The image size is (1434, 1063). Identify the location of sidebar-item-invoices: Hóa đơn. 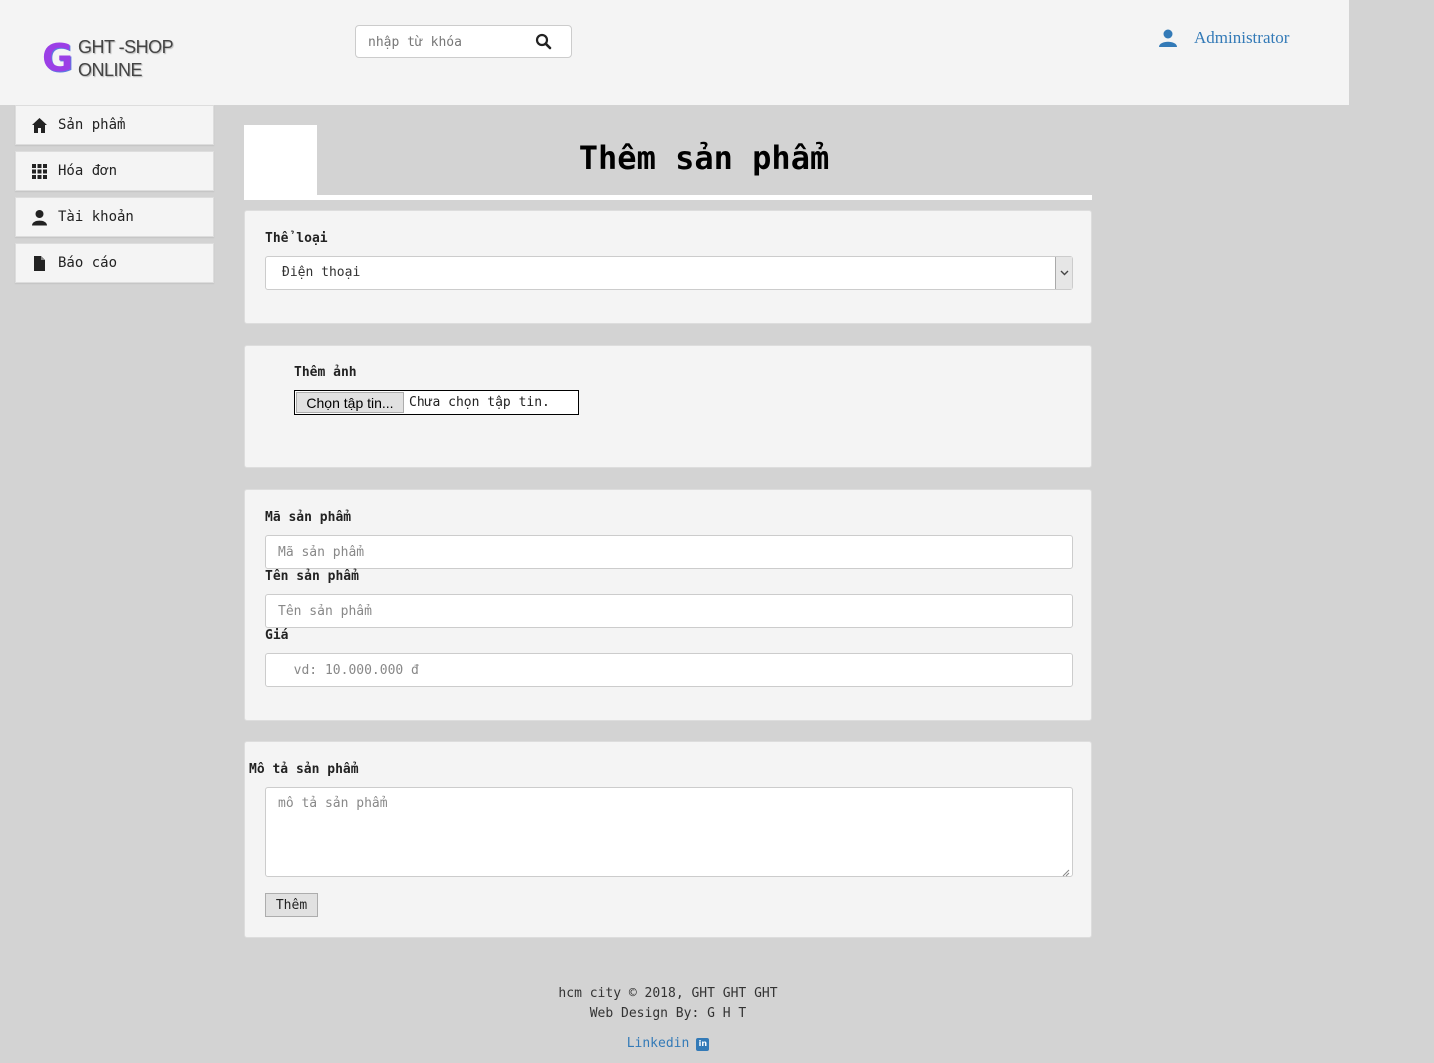
(114, 171).